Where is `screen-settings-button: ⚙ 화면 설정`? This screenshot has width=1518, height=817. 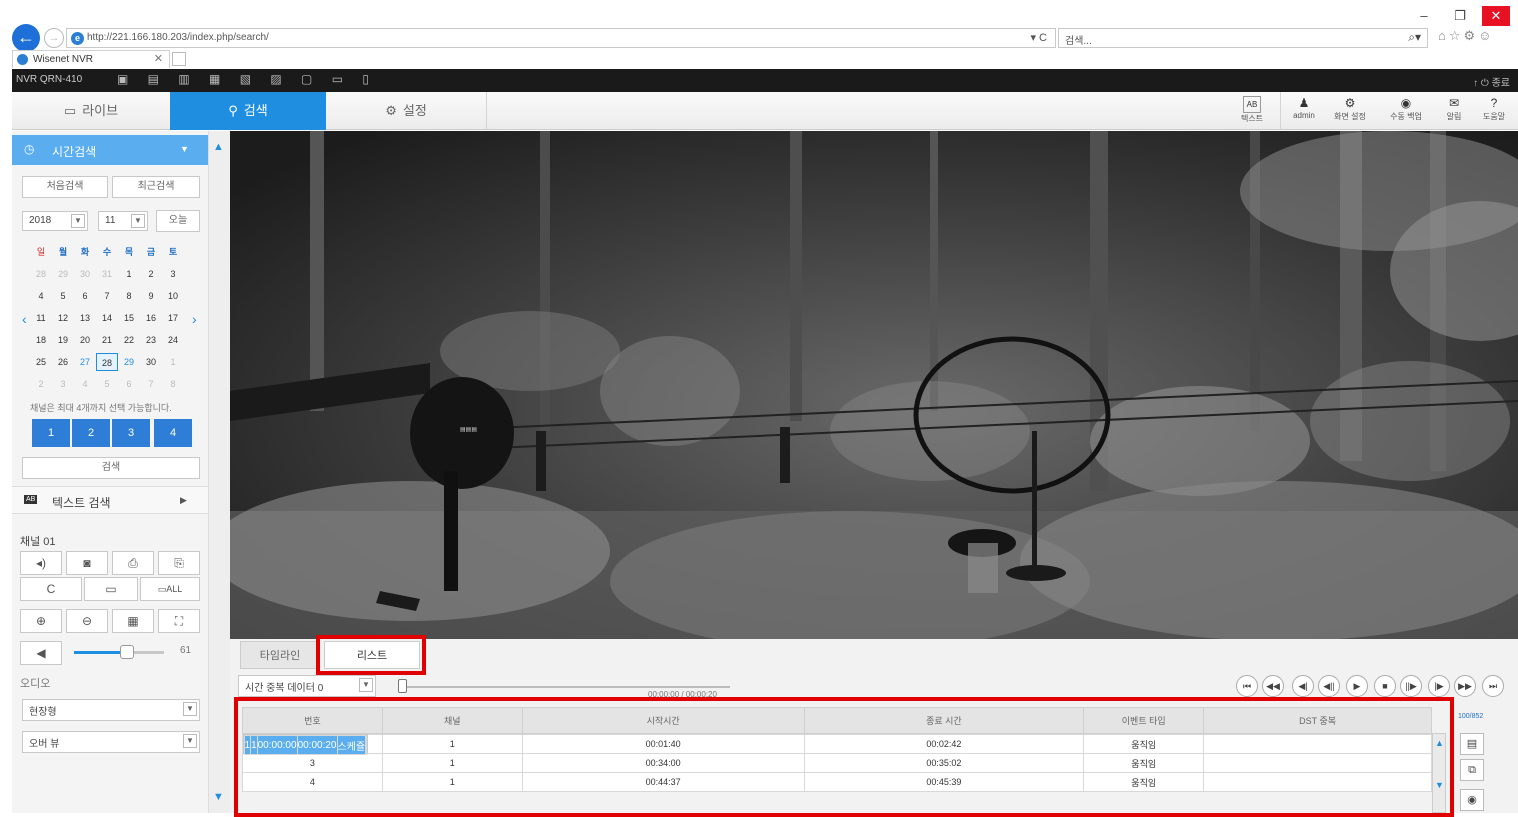 screen-settings-button: ⚙ 화면 설정 is located at coordinates (1350, 111).